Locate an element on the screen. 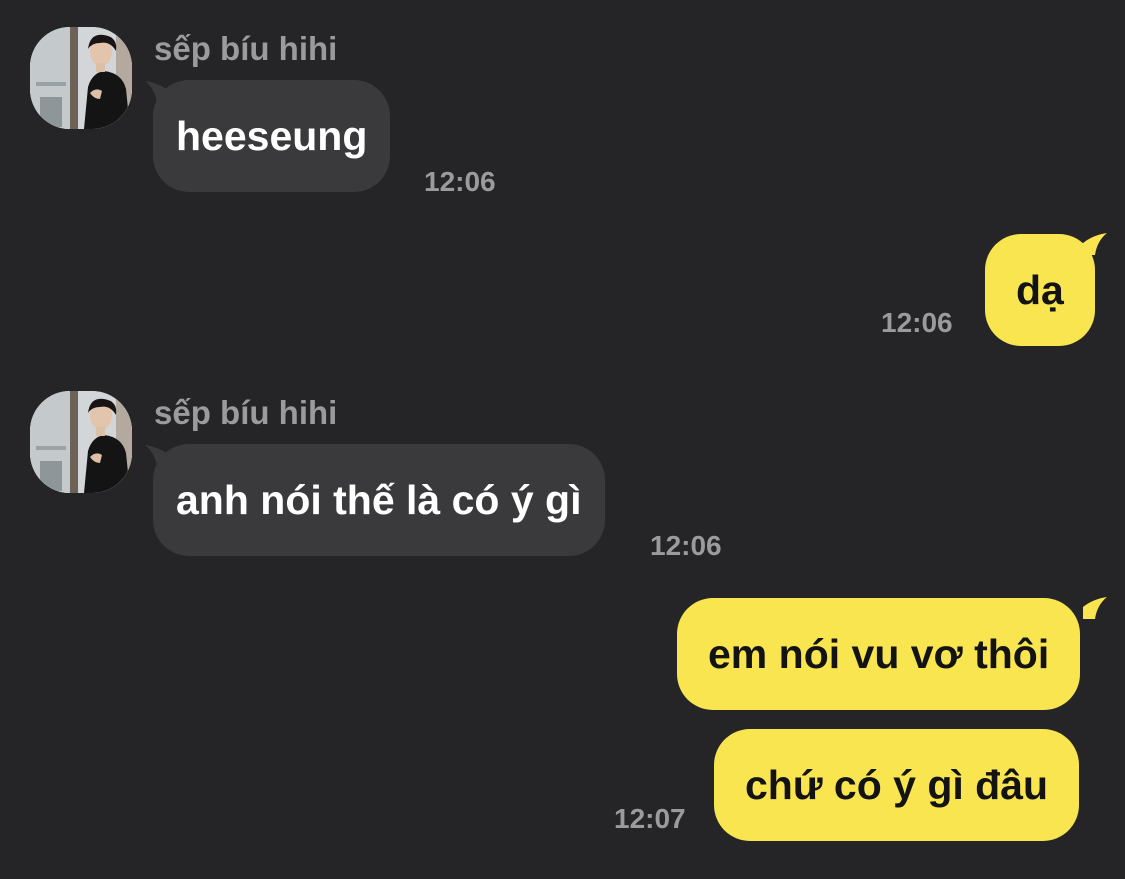 Image resolution: width=1125 pixels, height=879 pixels. message-time: 12:07 is located at coordinates (650, 818).